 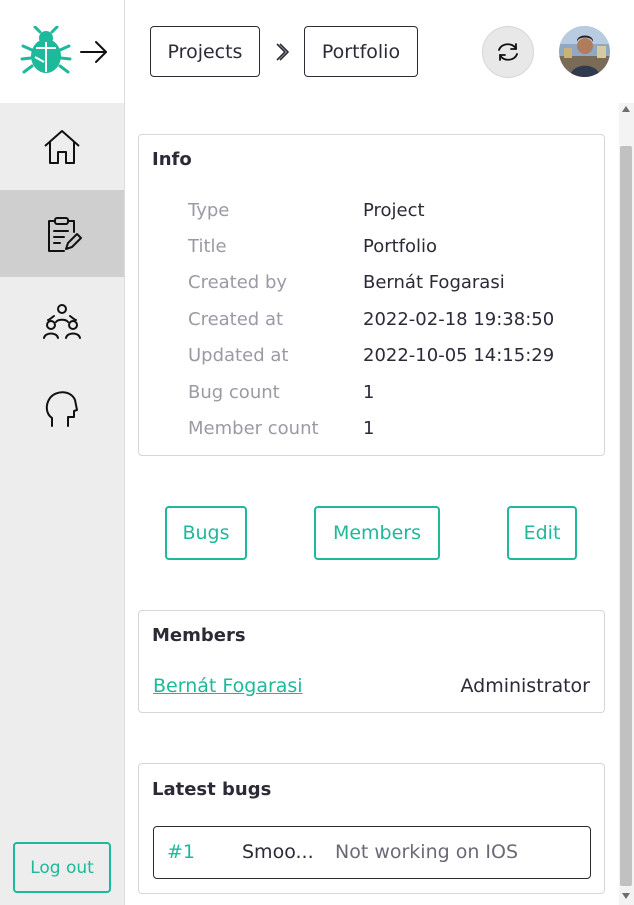 I want to click on info-row: Created at 2022-02-18 19:38:50, so click(x=388, y=324).